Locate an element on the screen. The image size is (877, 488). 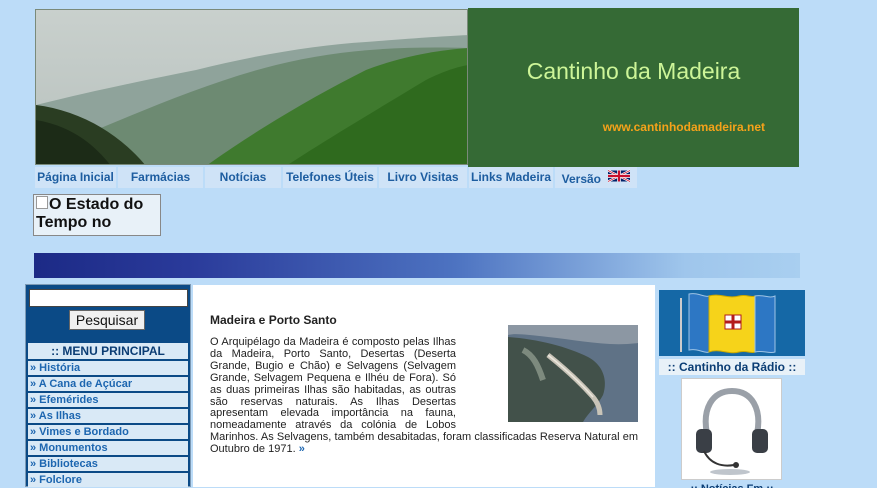
search-button: Pesquisar is located at coordinates (107, 320).